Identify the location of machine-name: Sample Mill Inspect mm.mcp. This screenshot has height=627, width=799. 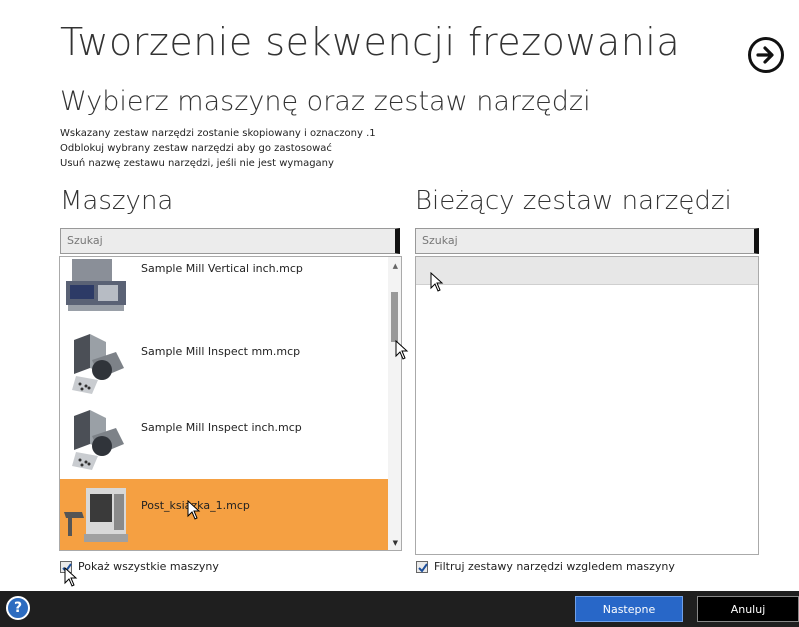
(221, 351).